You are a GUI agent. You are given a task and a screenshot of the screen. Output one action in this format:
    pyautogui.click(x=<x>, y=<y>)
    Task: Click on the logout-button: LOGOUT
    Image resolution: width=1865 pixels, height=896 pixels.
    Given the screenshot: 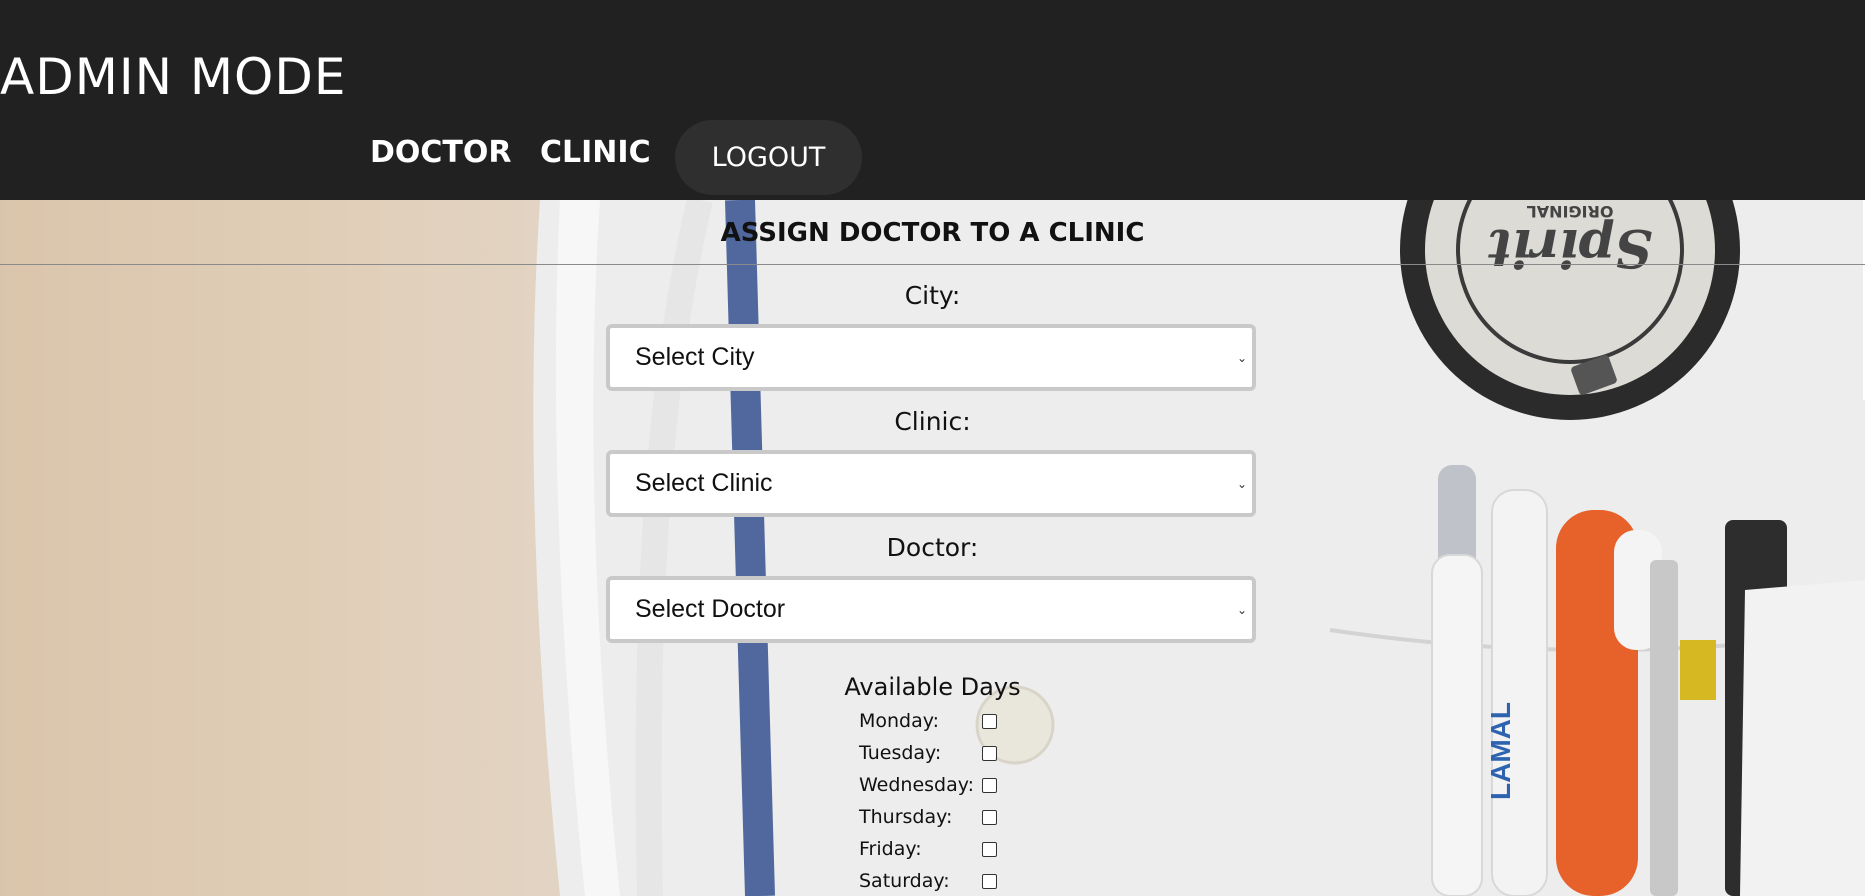 What is the action you would take?
    pyautogui.click(x=768, y=157)
    